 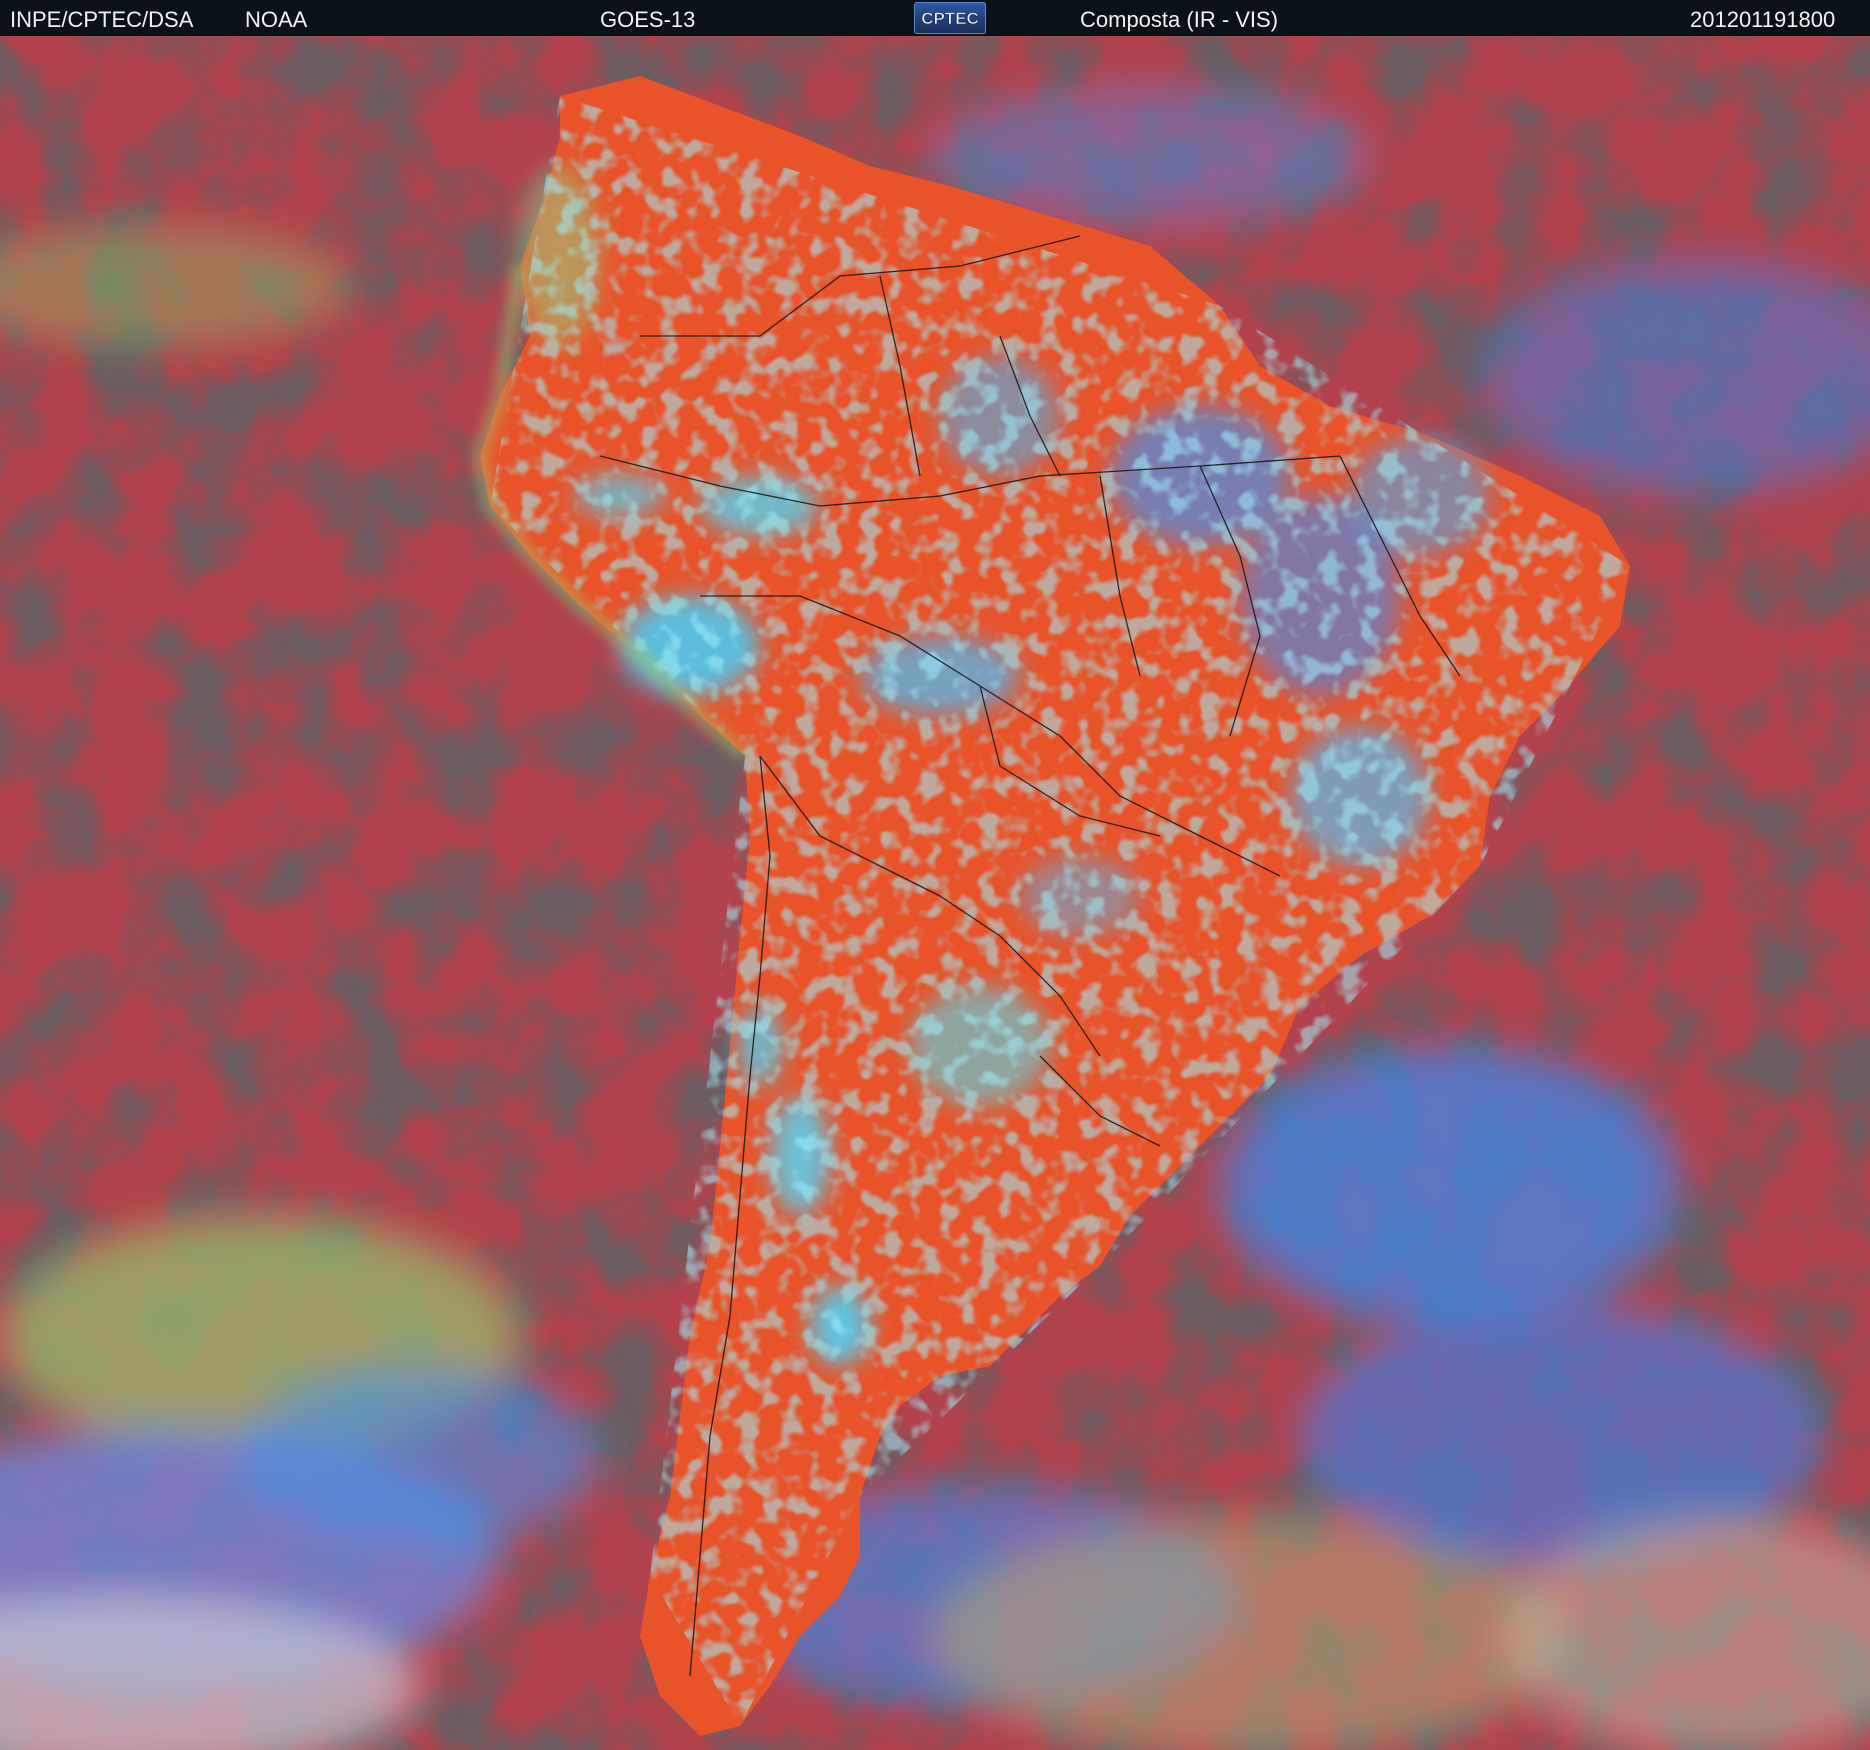 I want to click on cptec-logo: CPTEC, so click(x=950, y=18).